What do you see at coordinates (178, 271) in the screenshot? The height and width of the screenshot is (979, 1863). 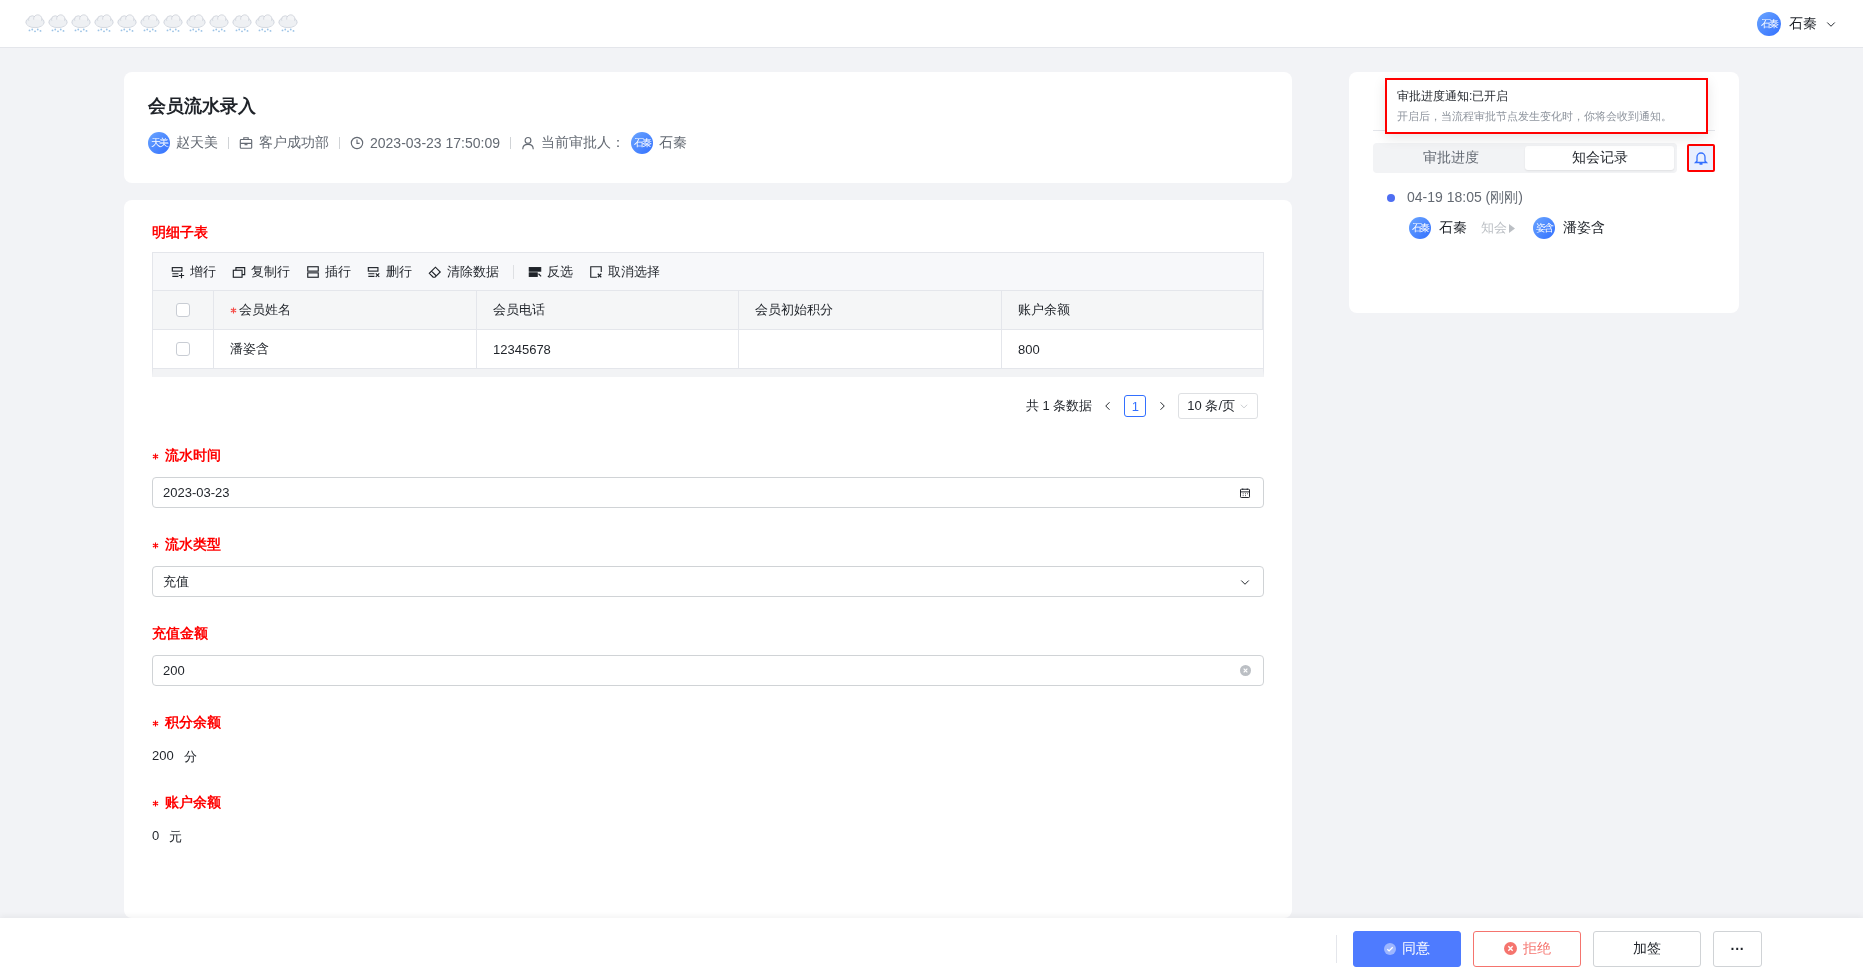 I see `add-row-icon` at bounding box center [178, 271].